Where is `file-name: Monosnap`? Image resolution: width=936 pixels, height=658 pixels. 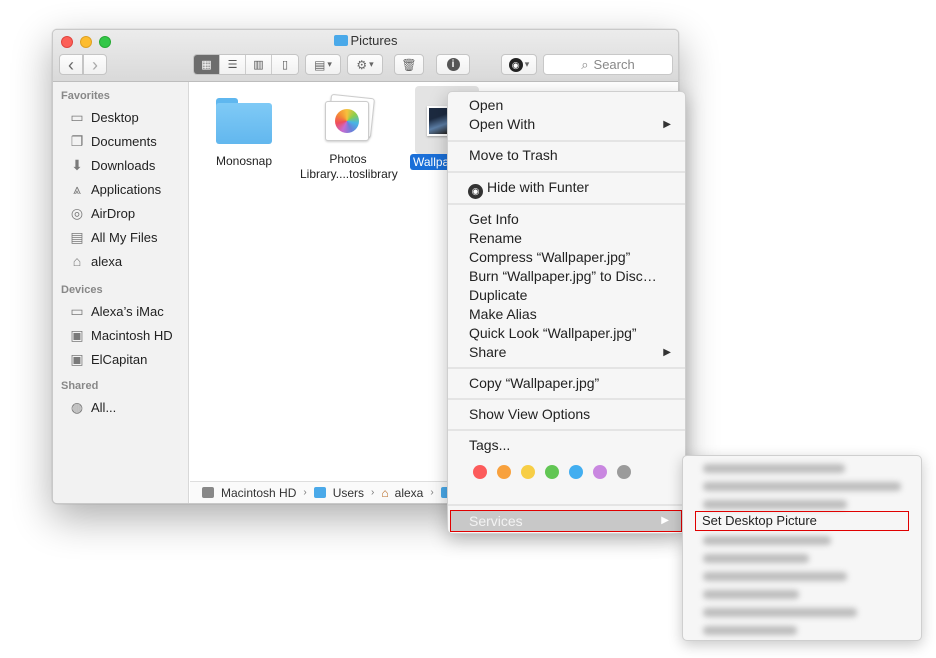 file-name: Monosnap is located at coordinates (244, 161).